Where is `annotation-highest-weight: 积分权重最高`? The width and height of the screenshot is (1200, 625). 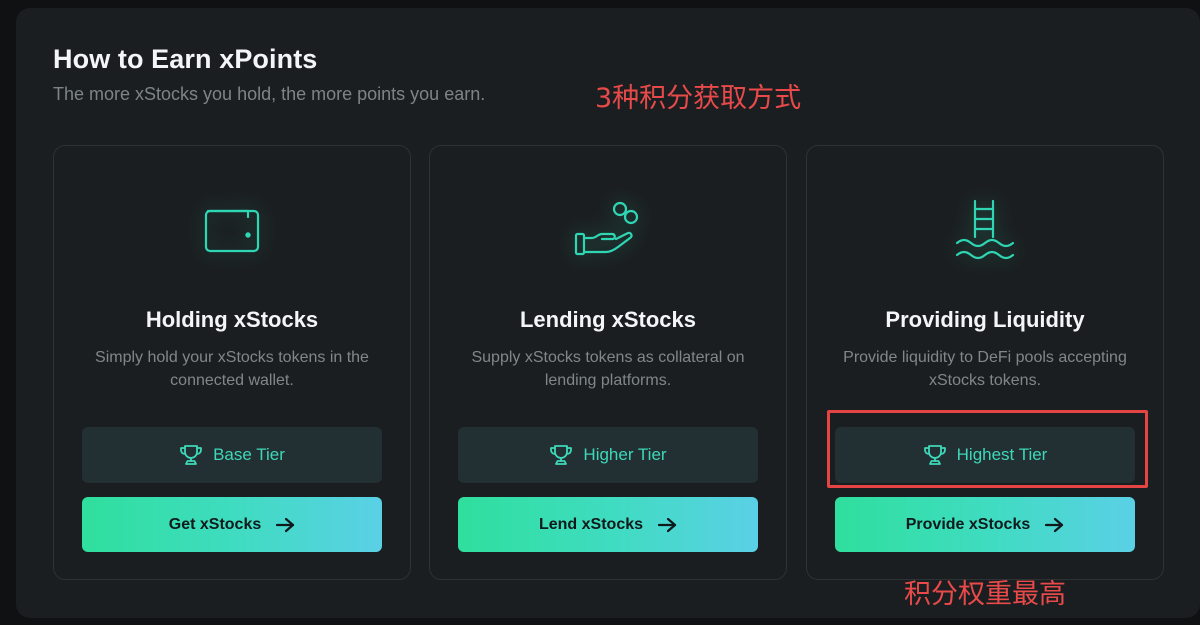 annotation-highest-weight: 积分权重最高 is located at coordinates (985, 594).